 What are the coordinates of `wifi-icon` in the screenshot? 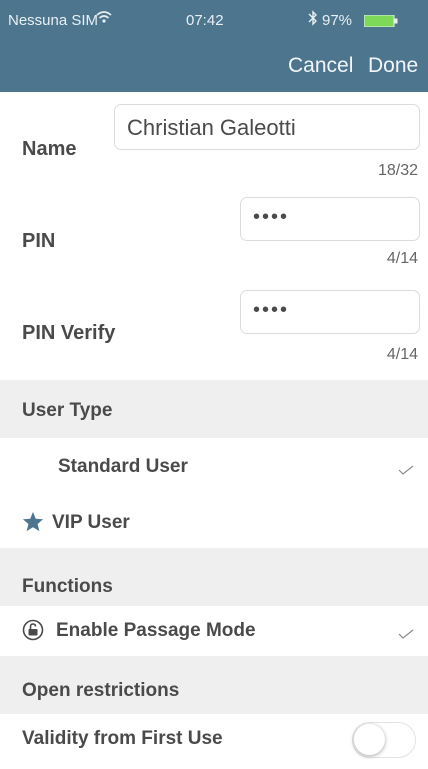 It's located at (104, 19).